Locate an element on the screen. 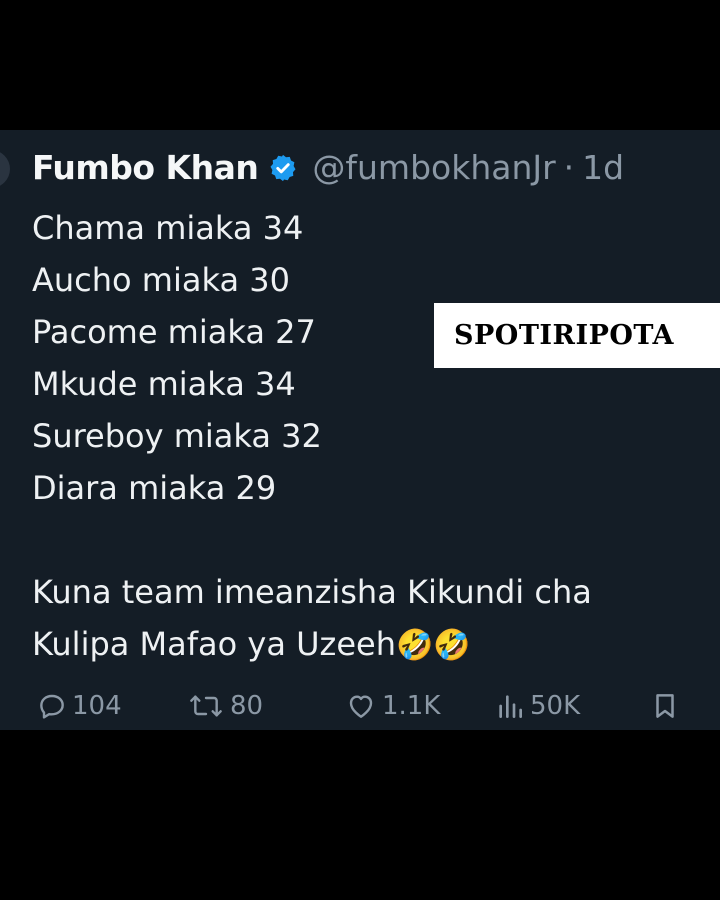  tweet-message-line: Kuna team imeanzisha Kikundi cha is located at coordinates (312, 592).